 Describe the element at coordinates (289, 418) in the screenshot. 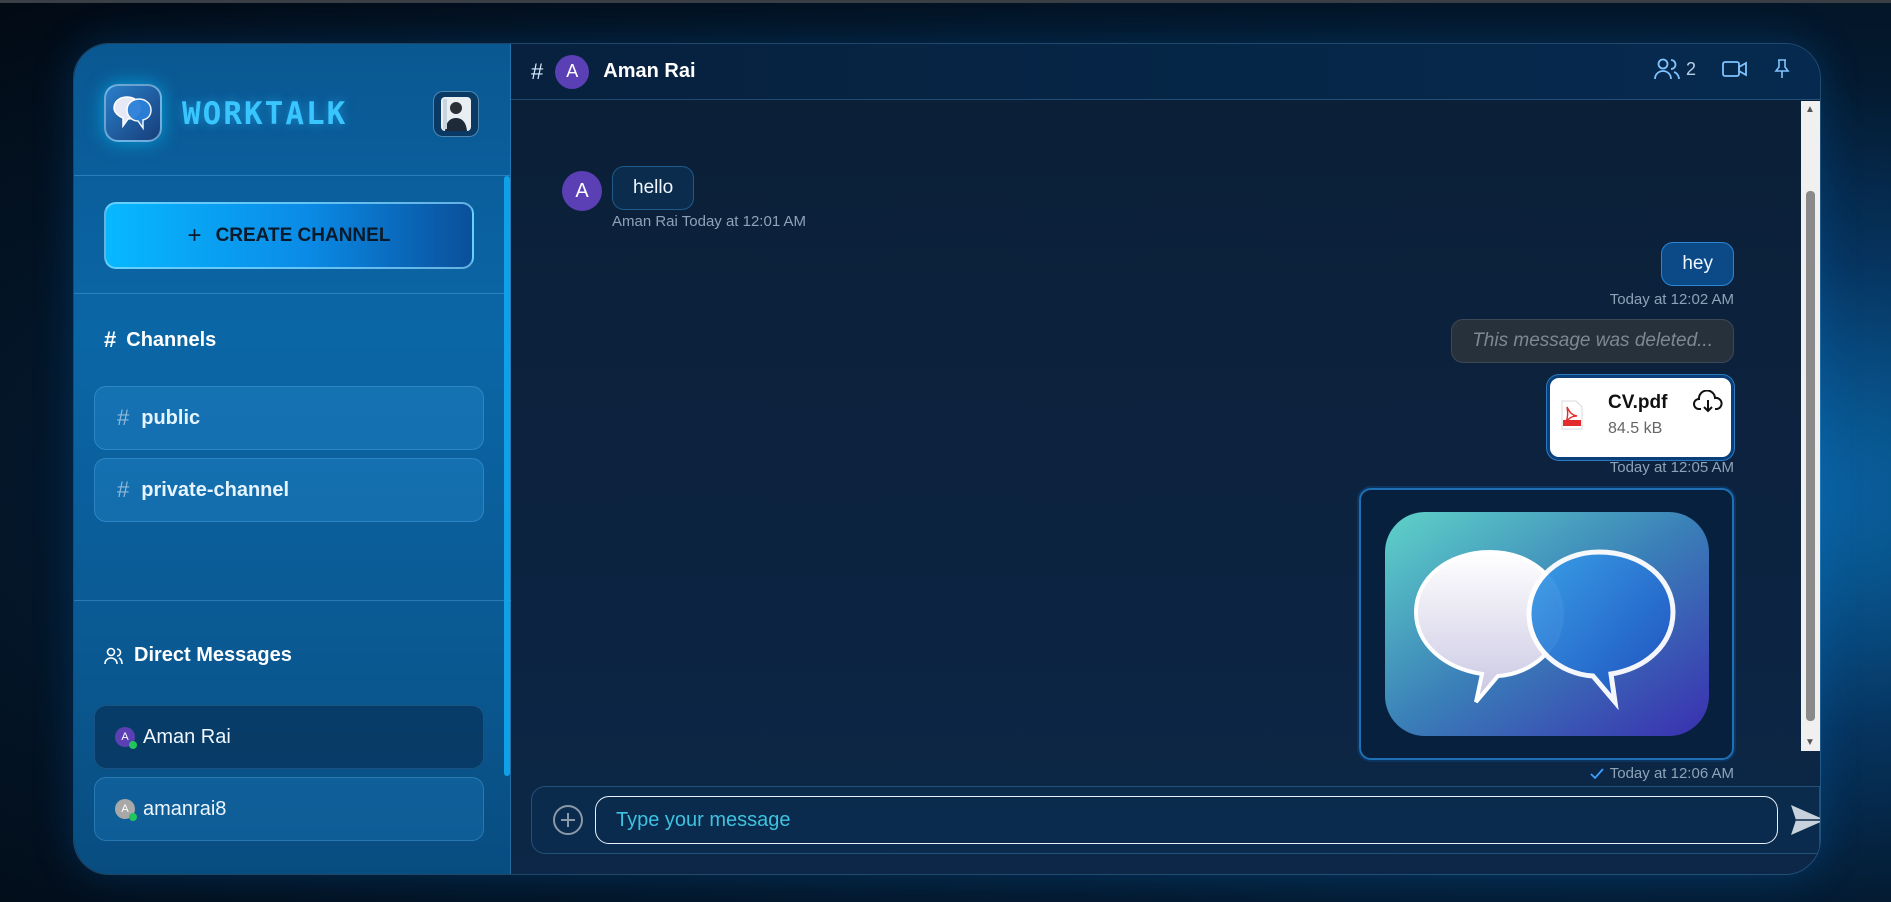

I see `sidebar-item-public: # public` at that location.